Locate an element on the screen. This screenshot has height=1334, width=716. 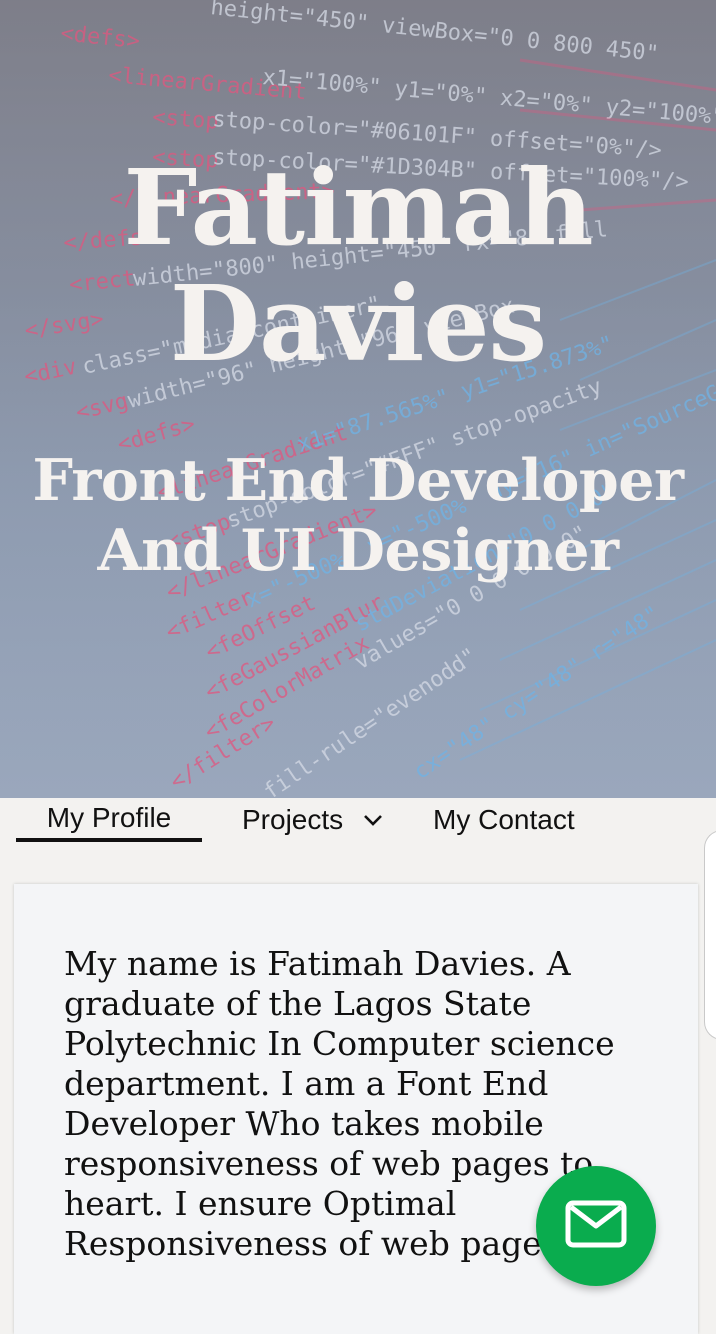
nav-item-projects: Projects is located at coordinates (312, 820).